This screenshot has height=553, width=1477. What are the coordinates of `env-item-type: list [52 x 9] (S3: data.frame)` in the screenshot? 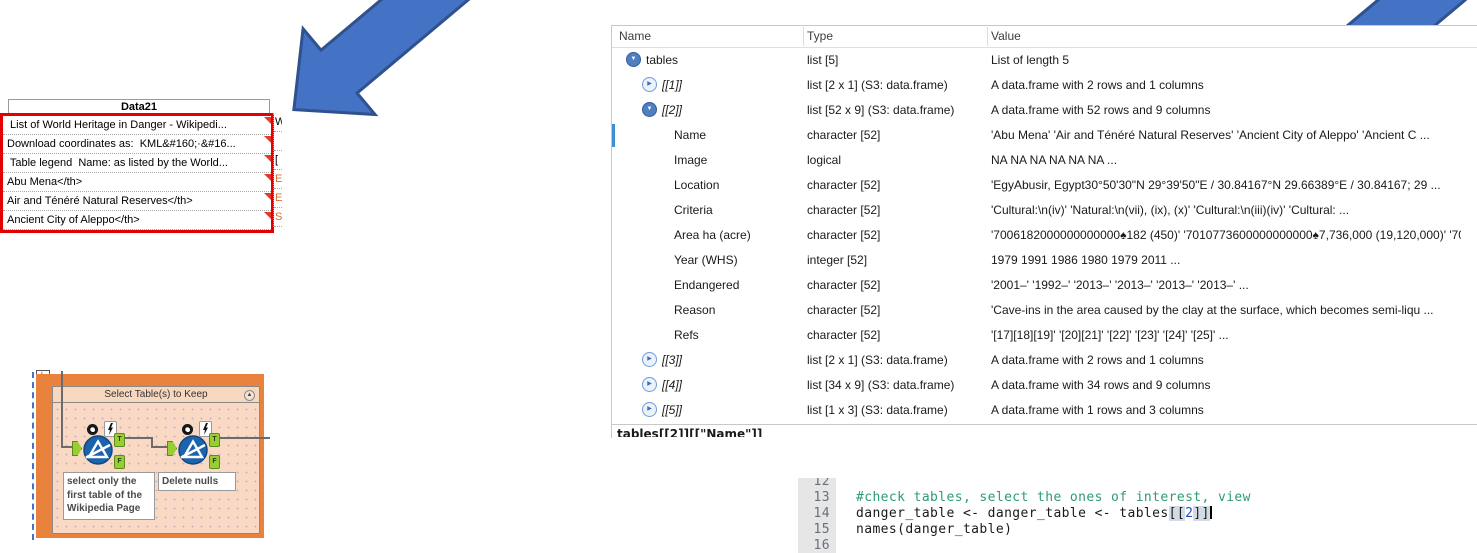 It's located at (881, 110).